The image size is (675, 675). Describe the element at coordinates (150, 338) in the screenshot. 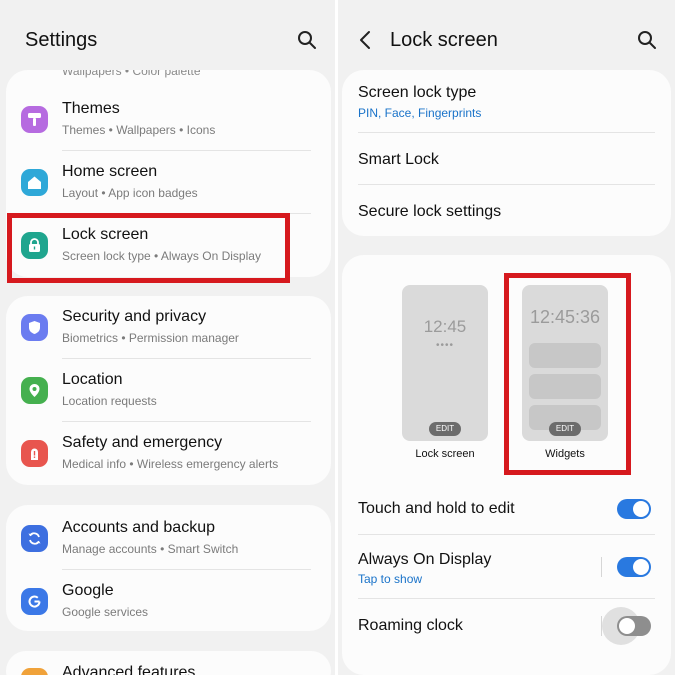

I see `item-subtitle: Biometrics • Permission manager` at that location.